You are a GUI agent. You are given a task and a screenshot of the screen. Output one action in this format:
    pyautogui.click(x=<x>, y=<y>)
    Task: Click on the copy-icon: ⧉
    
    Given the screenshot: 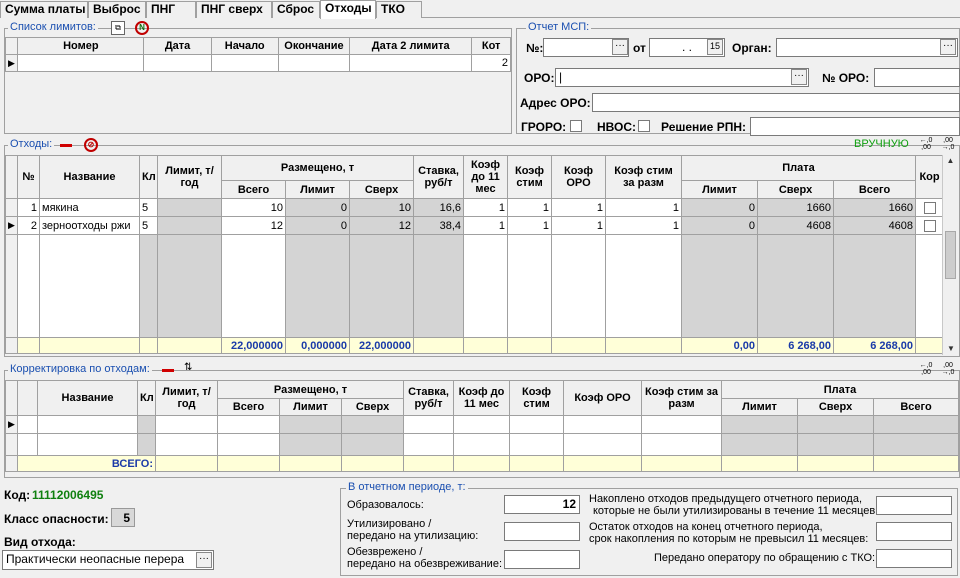 What is the action you would take?
    pyautogui.click(x=118, y=28)
    